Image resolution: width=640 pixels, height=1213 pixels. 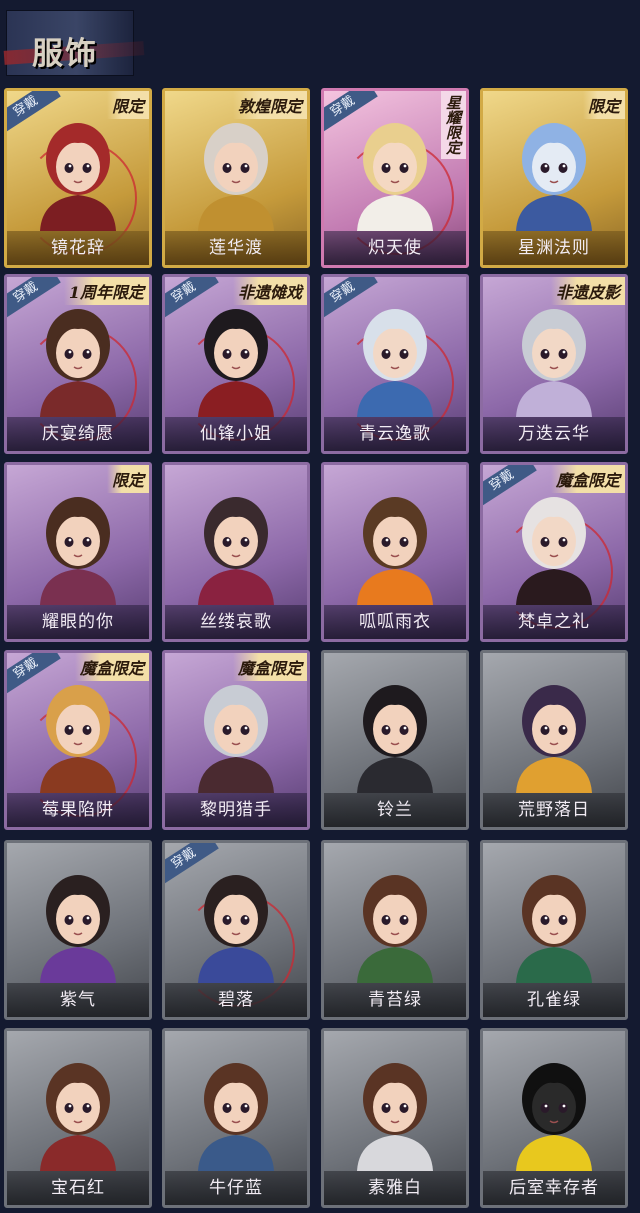 I want to click on costume-card: 1周年限定 穿戴 庆宴绮愿, so click(x=78, y=364).